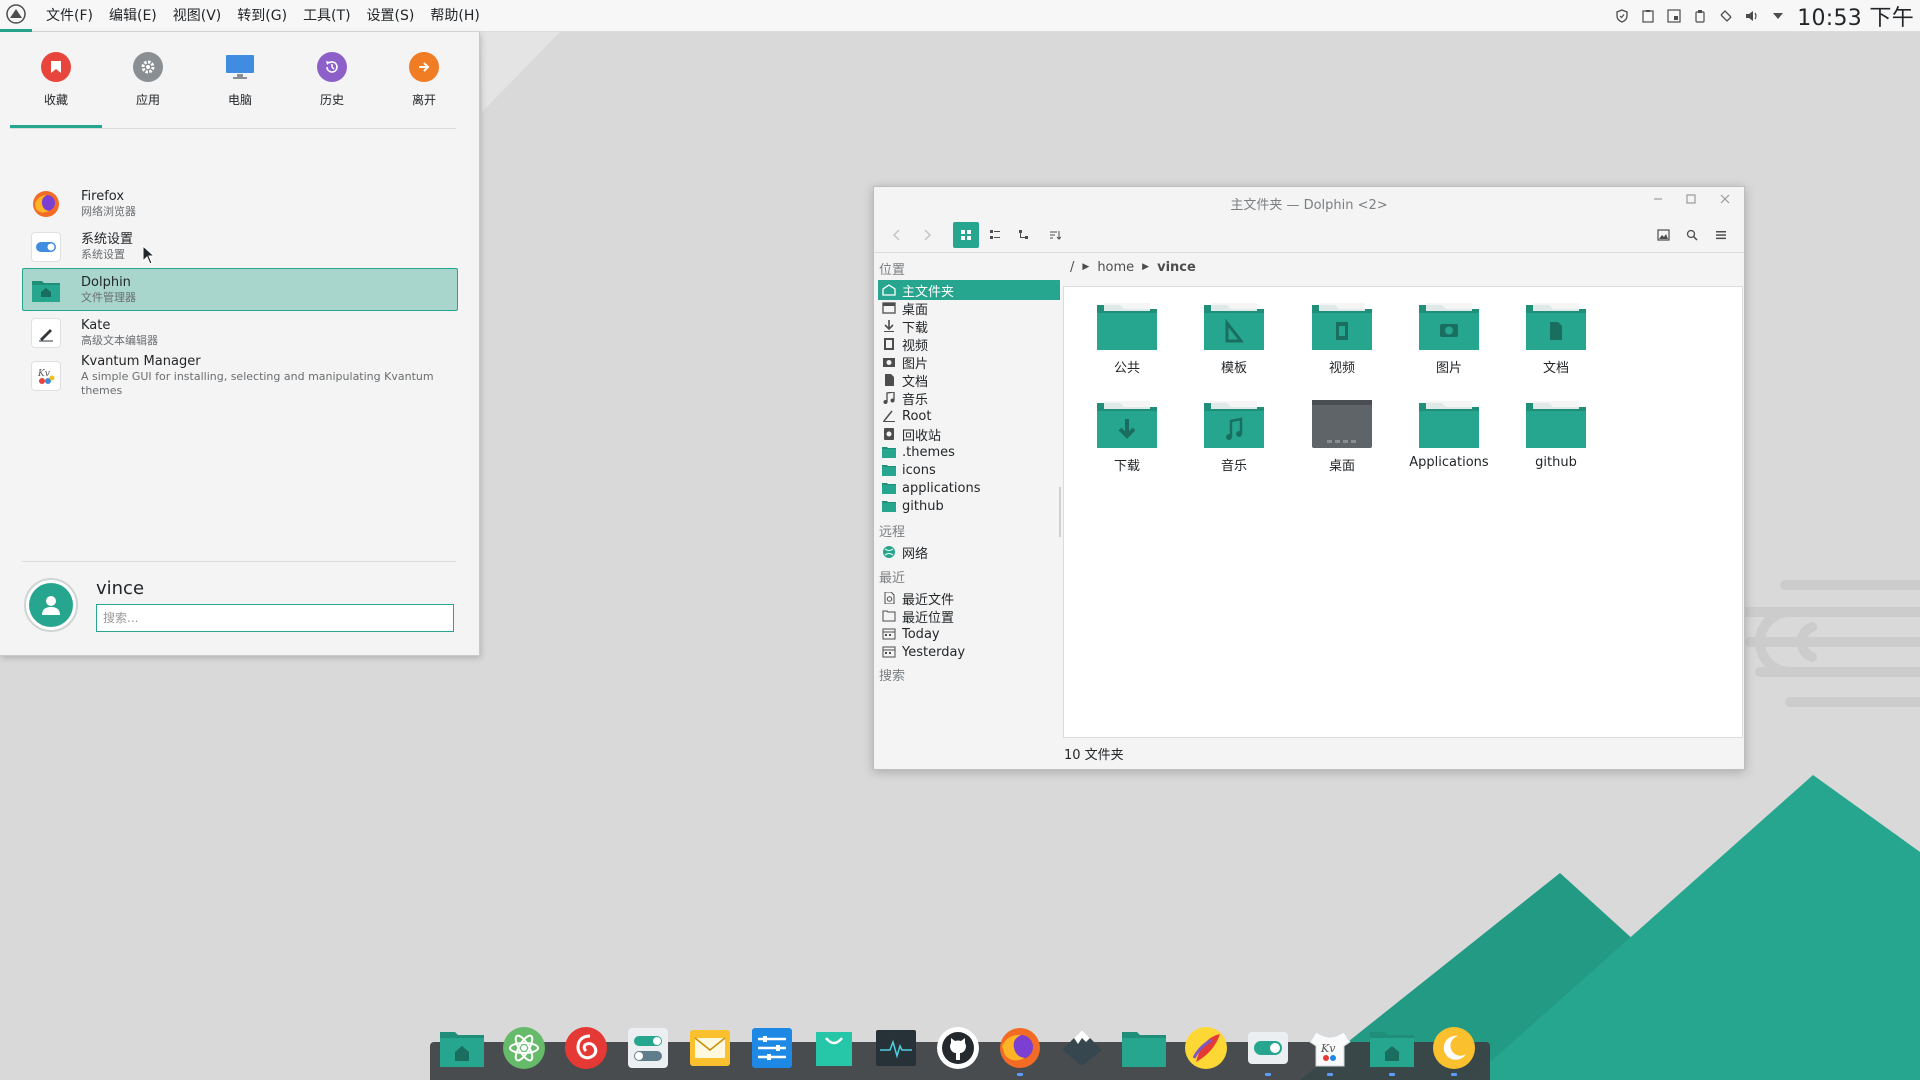 This screenshot has height=1080, width=1920. I want to click on dolphin-toolbar, so click(1309, 235).